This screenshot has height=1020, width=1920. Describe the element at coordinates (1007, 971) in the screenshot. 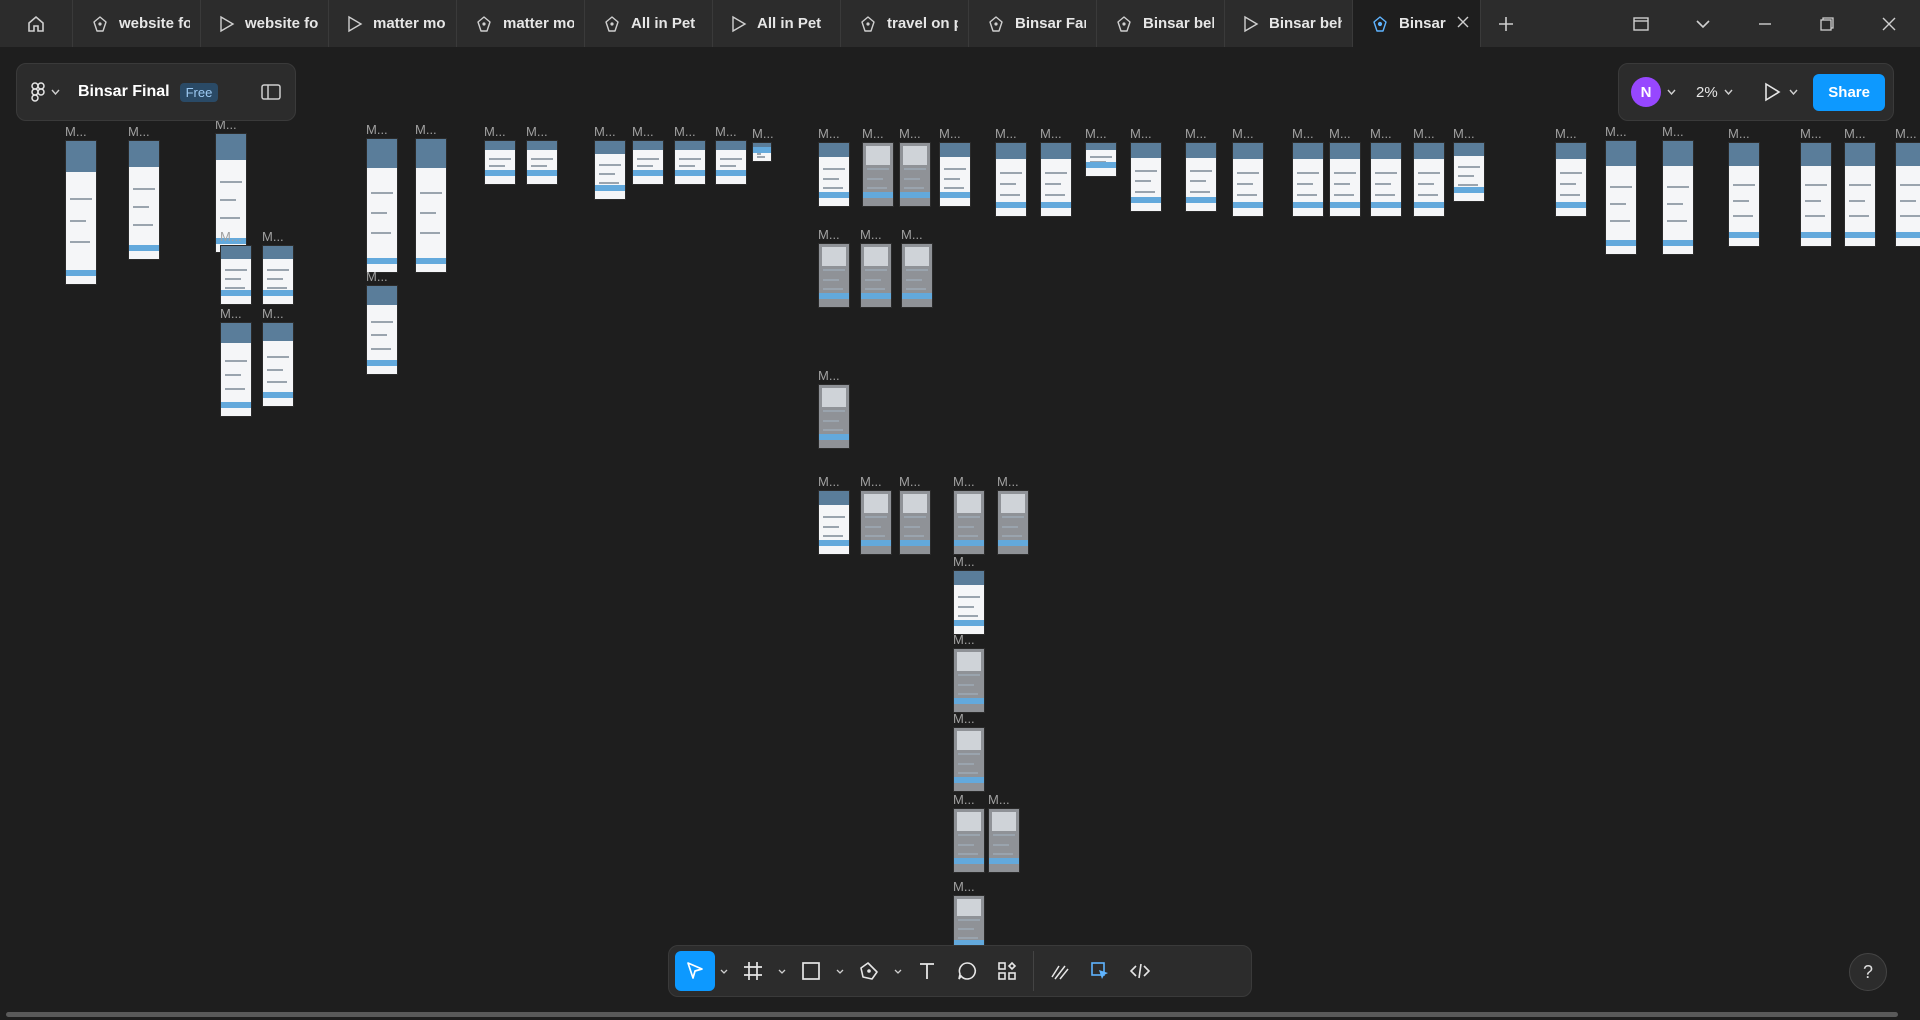

I see `actions-tool-button` at that location.